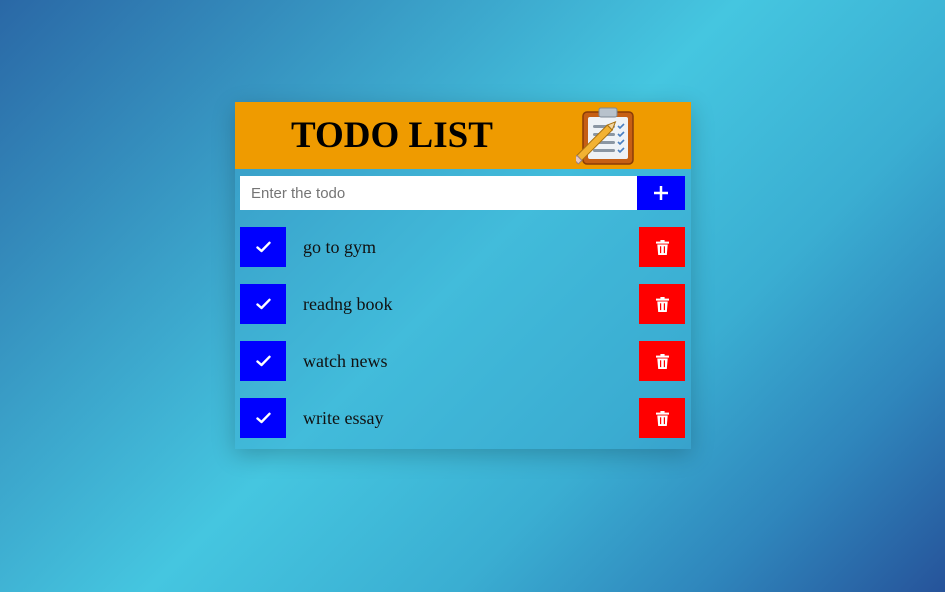 This screenshot has width=945, height=592. I want to click on list-item: go to gym, so click(462, 247).